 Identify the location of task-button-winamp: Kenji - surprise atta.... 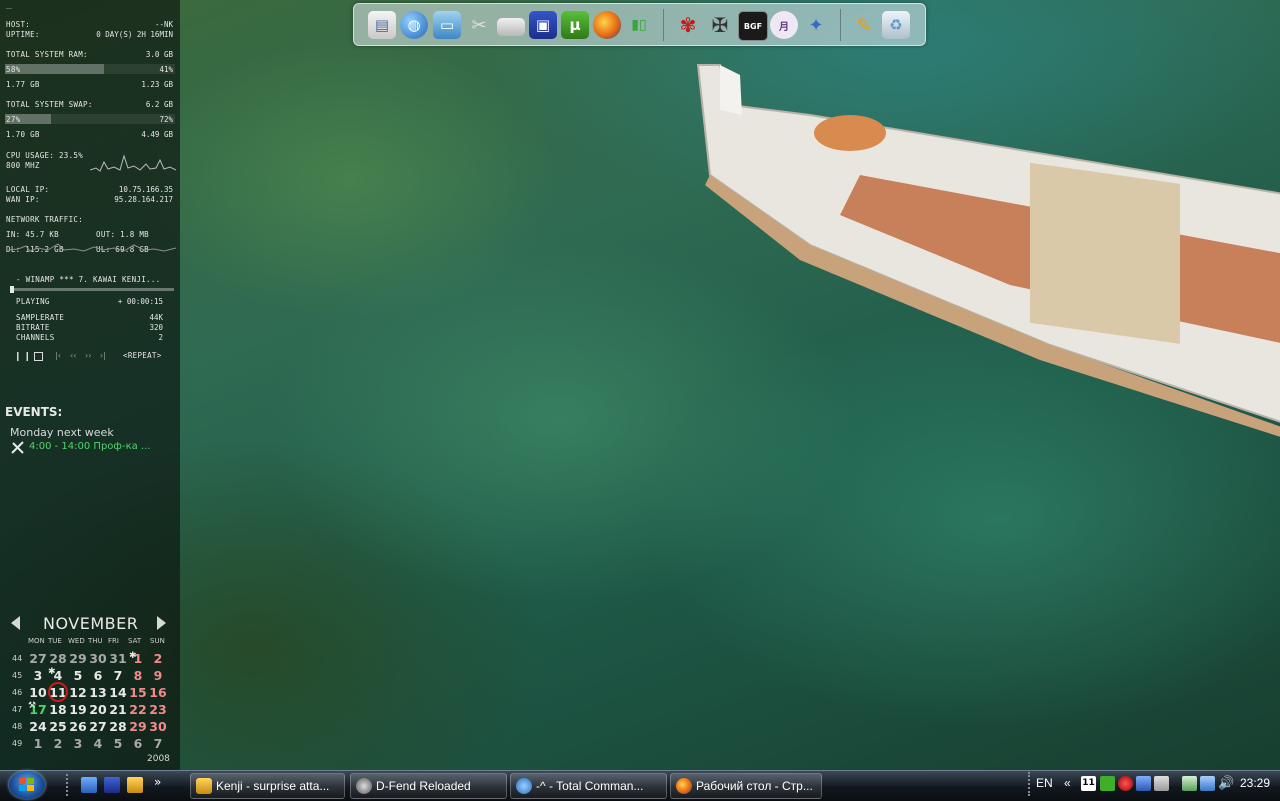
(267, 786).